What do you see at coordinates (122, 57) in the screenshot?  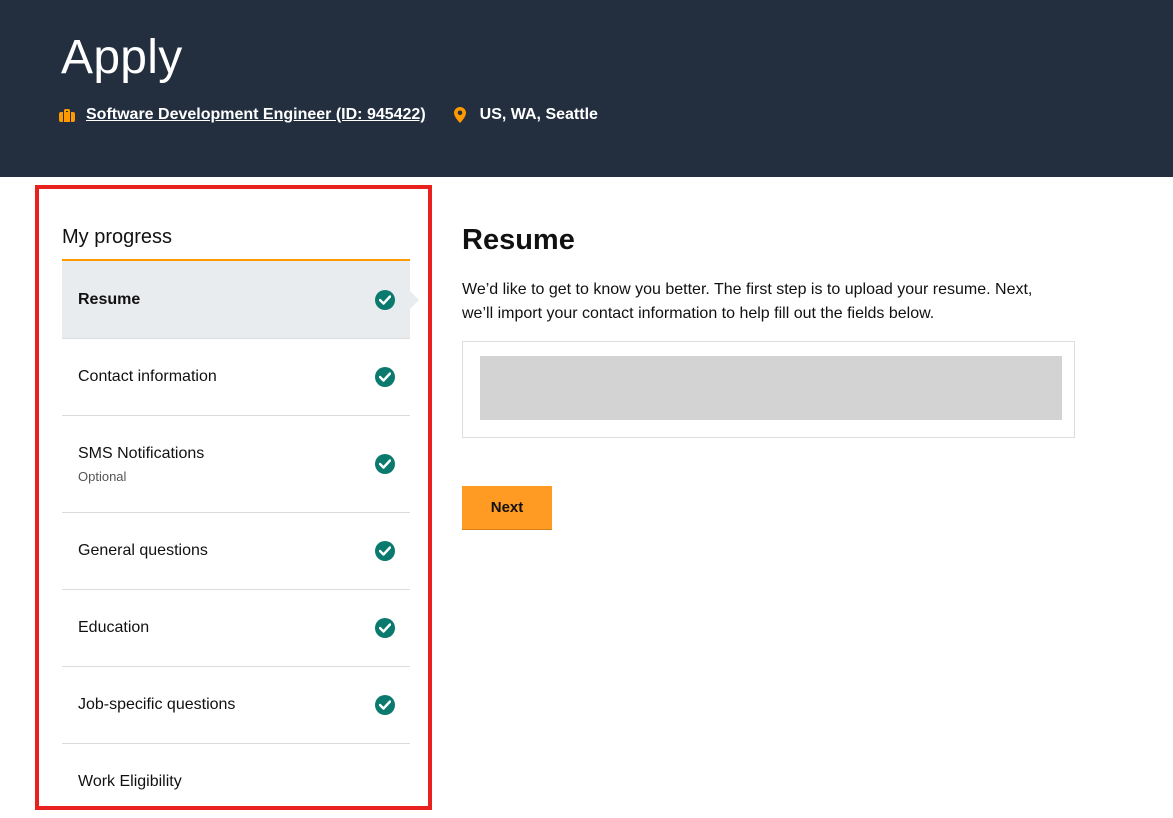 I see `page-title: Apply` at bounding box center [122, 57].